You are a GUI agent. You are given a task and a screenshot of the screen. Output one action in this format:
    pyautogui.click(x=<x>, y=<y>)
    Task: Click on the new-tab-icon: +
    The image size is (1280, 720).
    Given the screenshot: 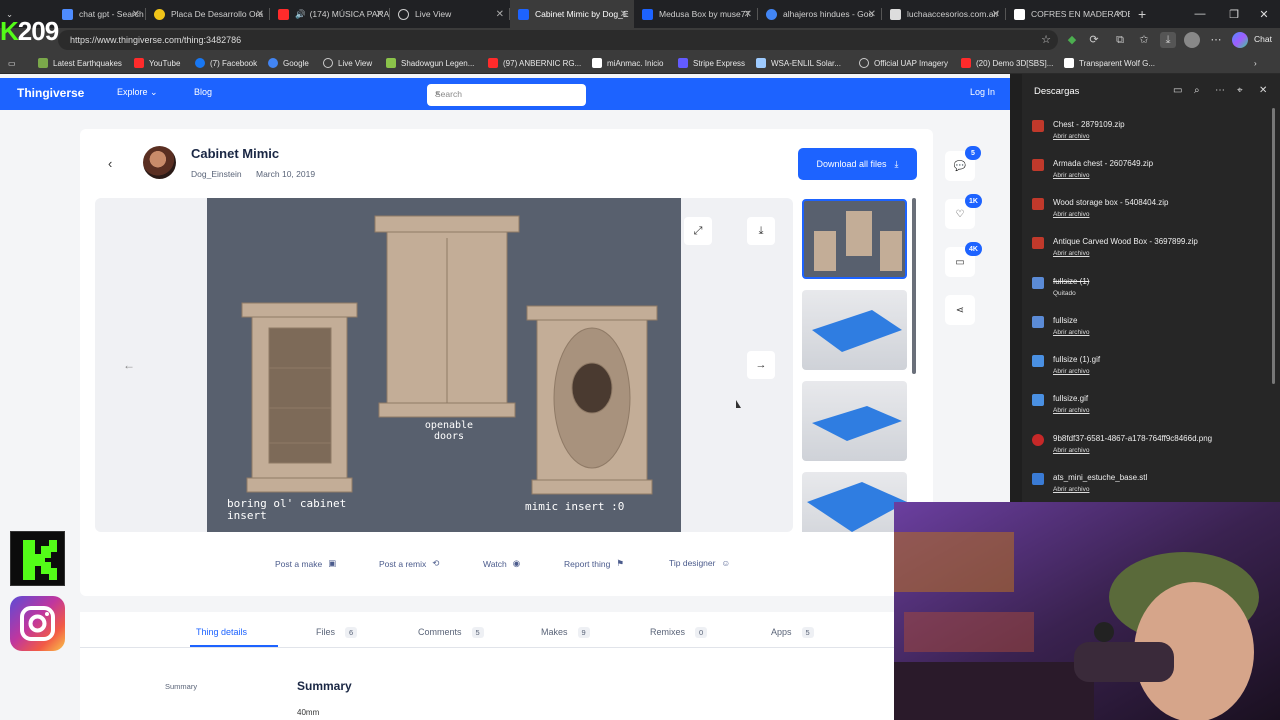 What is the action you would take?
    pyautogui.click(x=1145, y=14)
    